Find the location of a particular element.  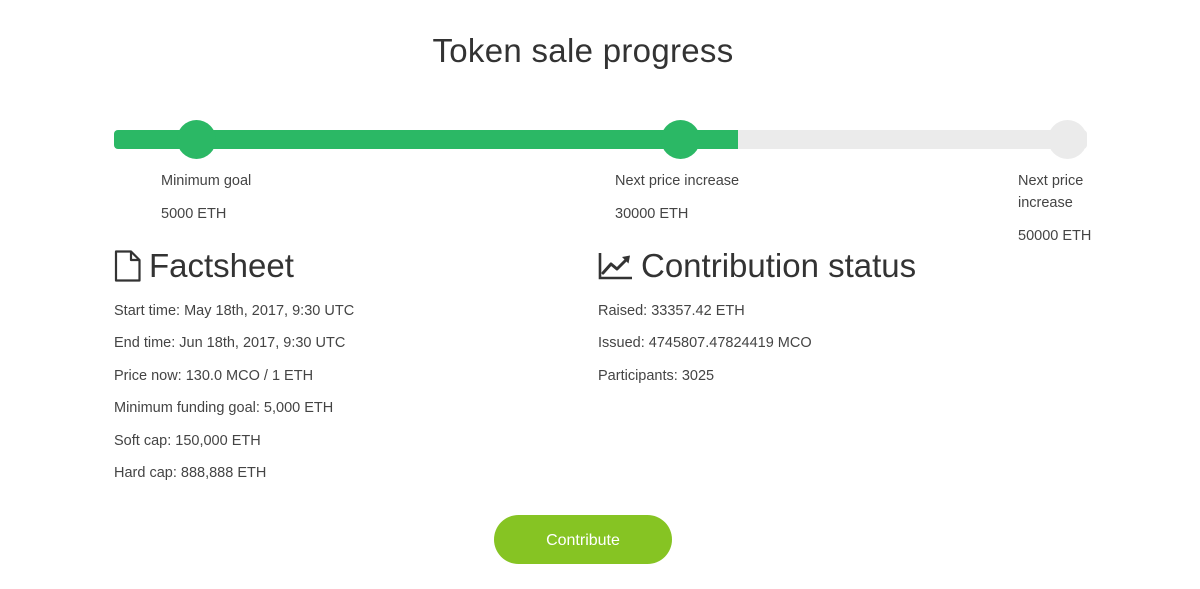

milestone-value: 5000 ETH is located at coordinates (194, 214).